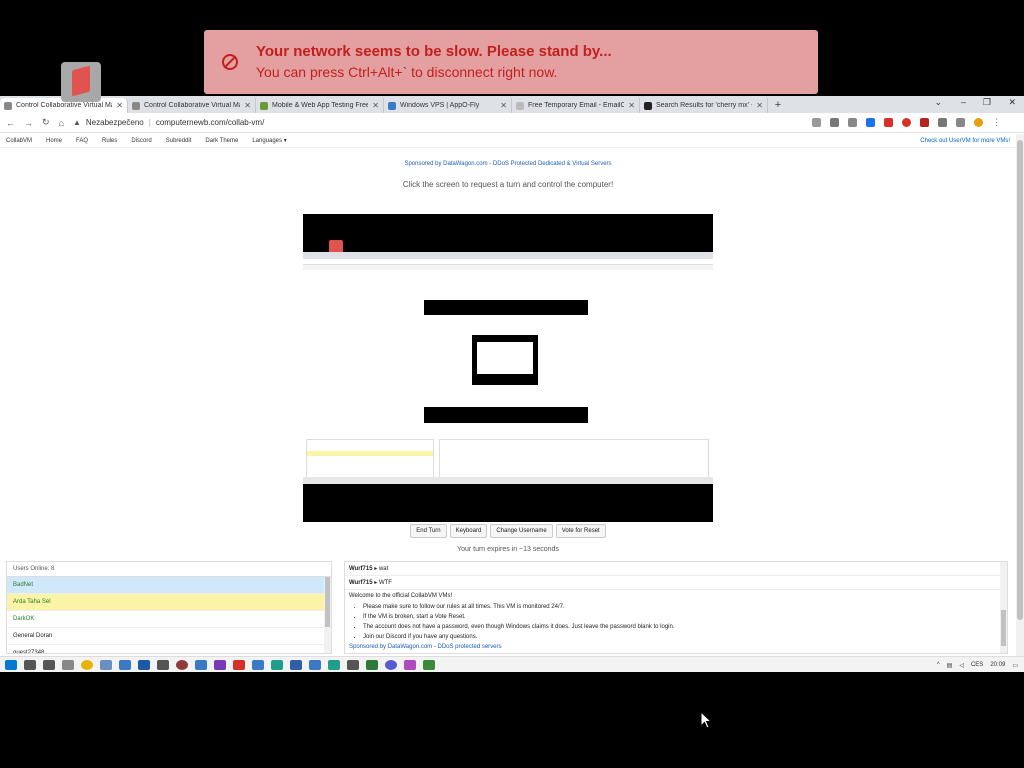 This screenshot has height=768, width=1024. What do you see at coordinates (938, 665) in the screenshot?
I see `chevron-up-icon: ^` at bounding box center [938, 665].